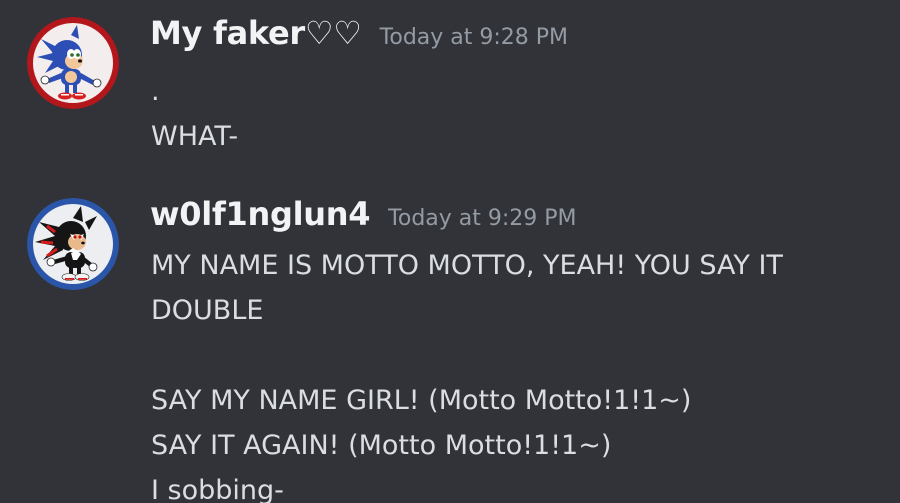  I want to click on shadow-avatar-icon, so click(73, 244).